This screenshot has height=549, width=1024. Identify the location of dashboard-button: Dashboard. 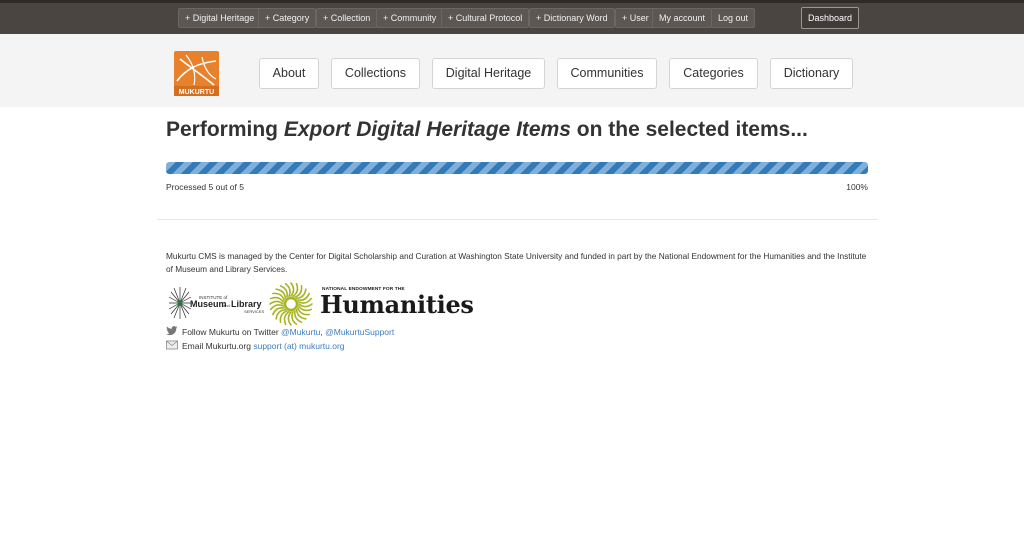
(830, 18).